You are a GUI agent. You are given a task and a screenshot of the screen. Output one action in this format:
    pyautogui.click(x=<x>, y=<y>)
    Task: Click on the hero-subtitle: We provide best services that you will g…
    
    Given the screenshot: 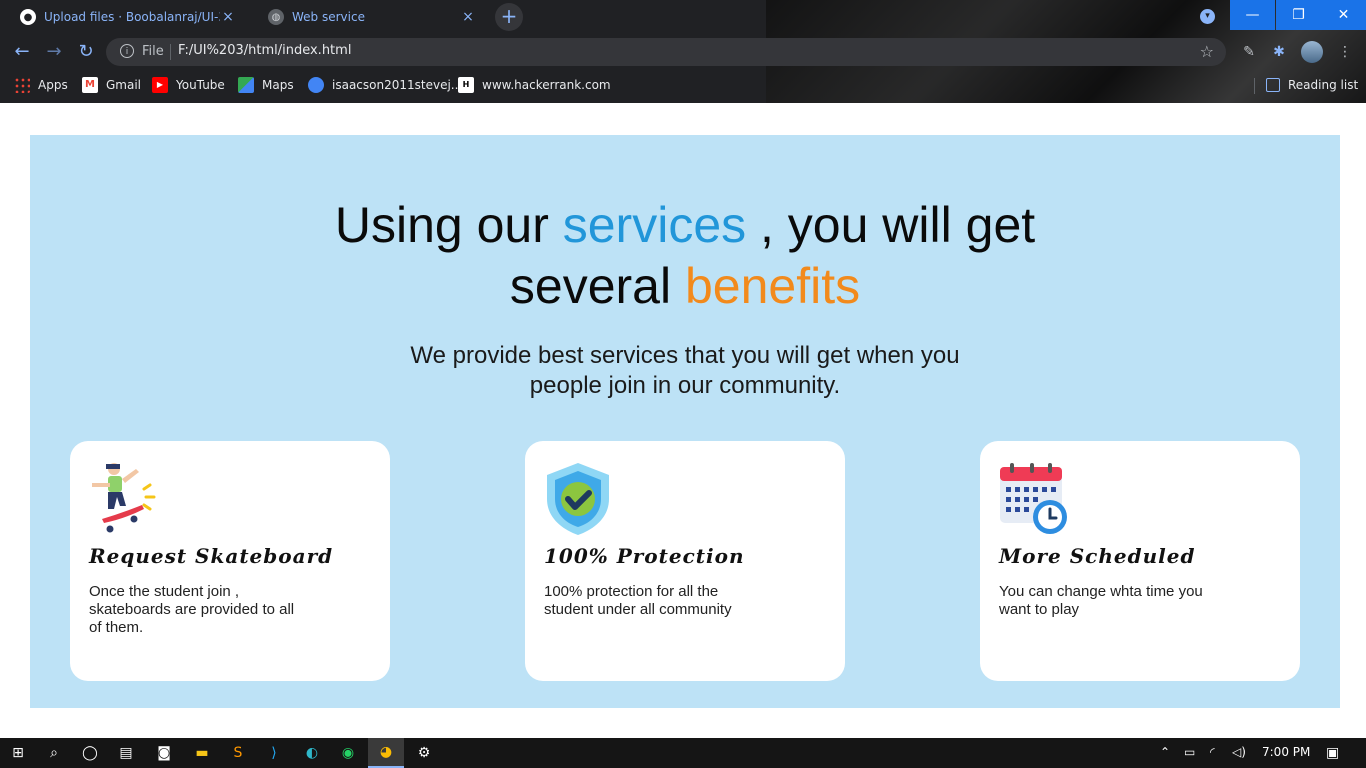 What is the action you would take?
    pyautogui.click(x=685, y=371)
    